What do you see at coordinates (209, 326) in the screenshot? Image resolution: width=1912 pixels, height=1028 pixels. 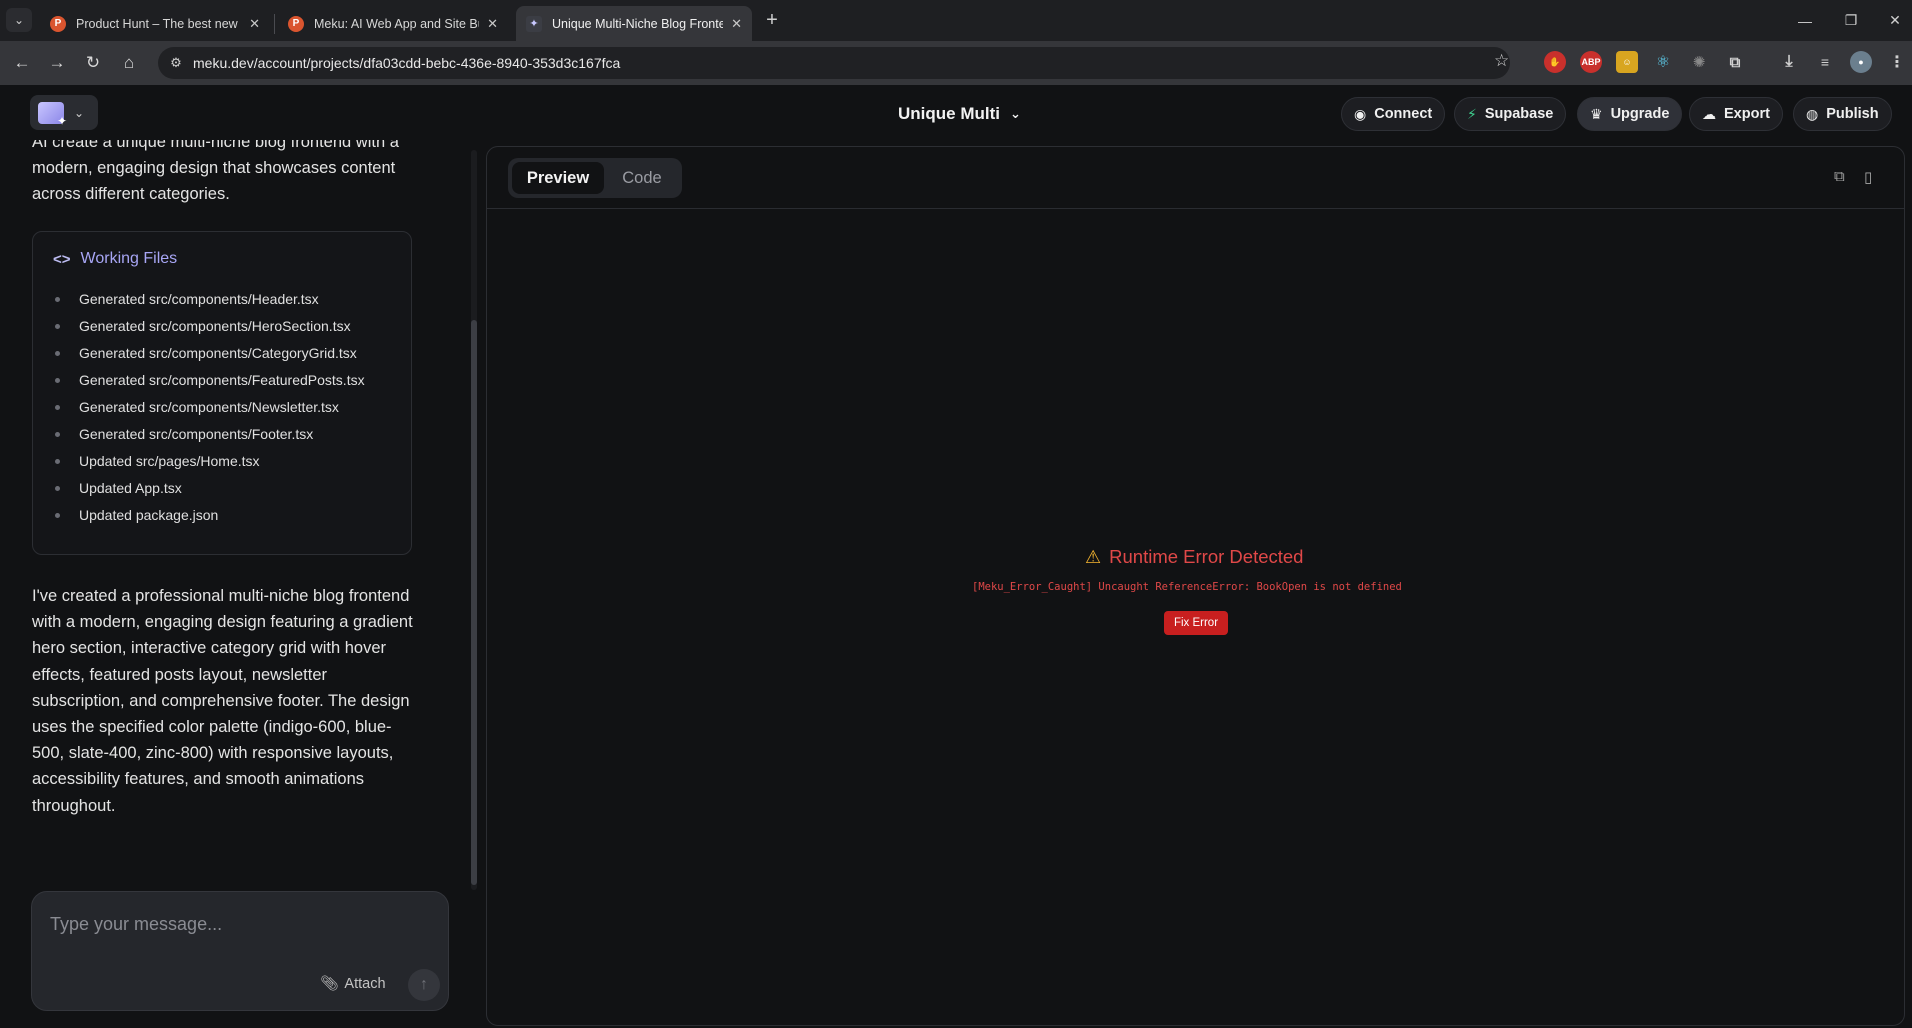 I see `list-item: Generated src/components/HeroSection.tsx` at bounding box center [209, 326].